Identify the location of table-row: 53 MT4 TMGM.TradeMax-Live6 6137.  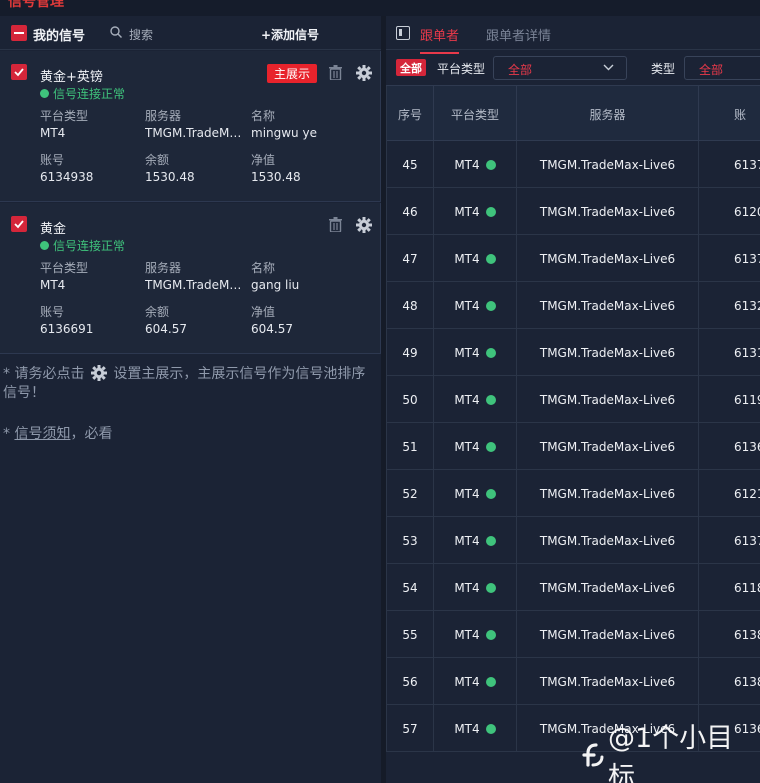
(573, 540).